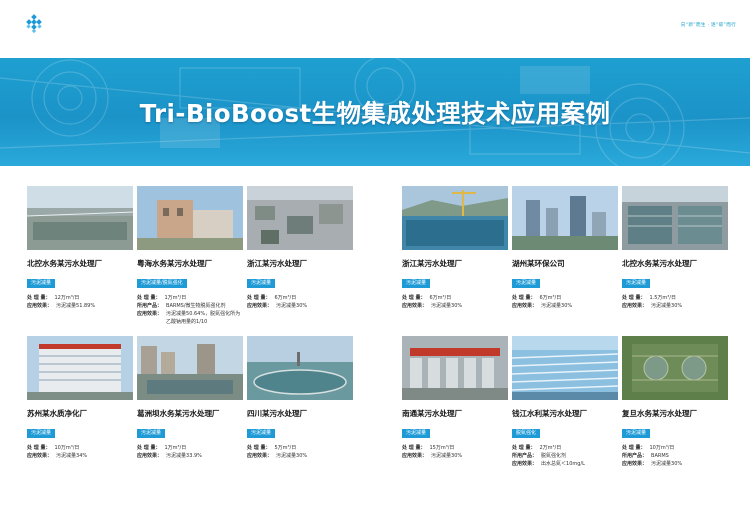 The height and width of the screenshot is (508, 750). I want to click on case-title: 苏州某水质净化厂, so click(57, 413).